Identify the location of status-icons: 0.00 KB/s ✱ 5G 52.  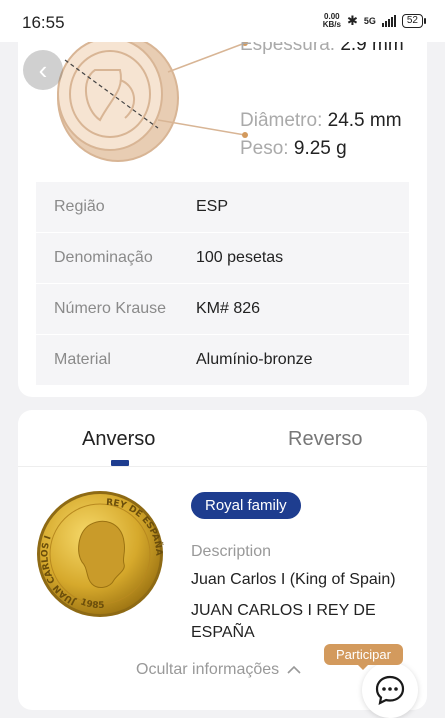
(375, 21).